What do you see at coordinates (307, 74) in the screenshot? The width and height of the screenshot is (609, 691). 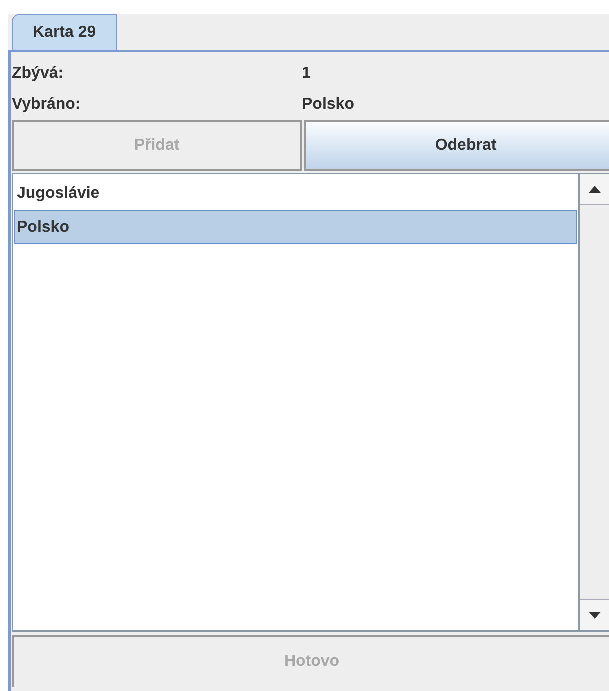 I see `field-value: 1` at bounding box center [307, 74].